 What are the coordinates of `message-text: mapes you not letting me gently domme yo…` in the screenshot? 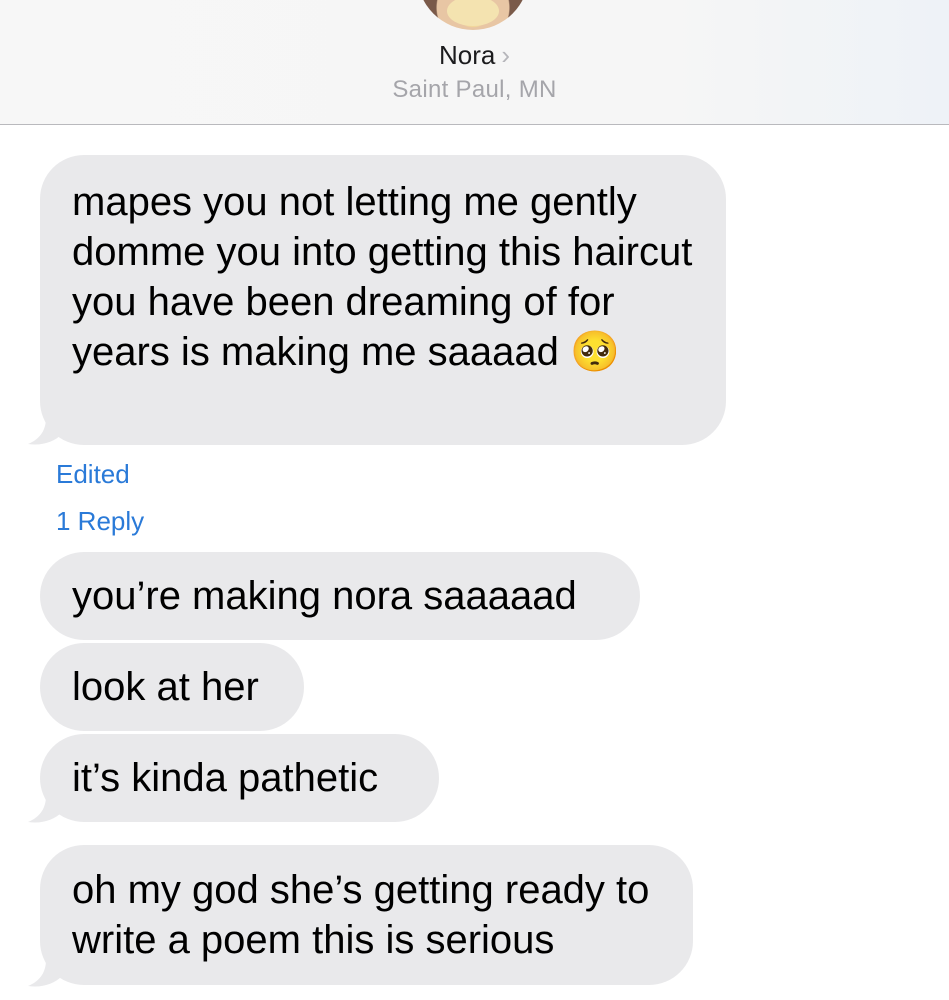 It's located at (382, 277).